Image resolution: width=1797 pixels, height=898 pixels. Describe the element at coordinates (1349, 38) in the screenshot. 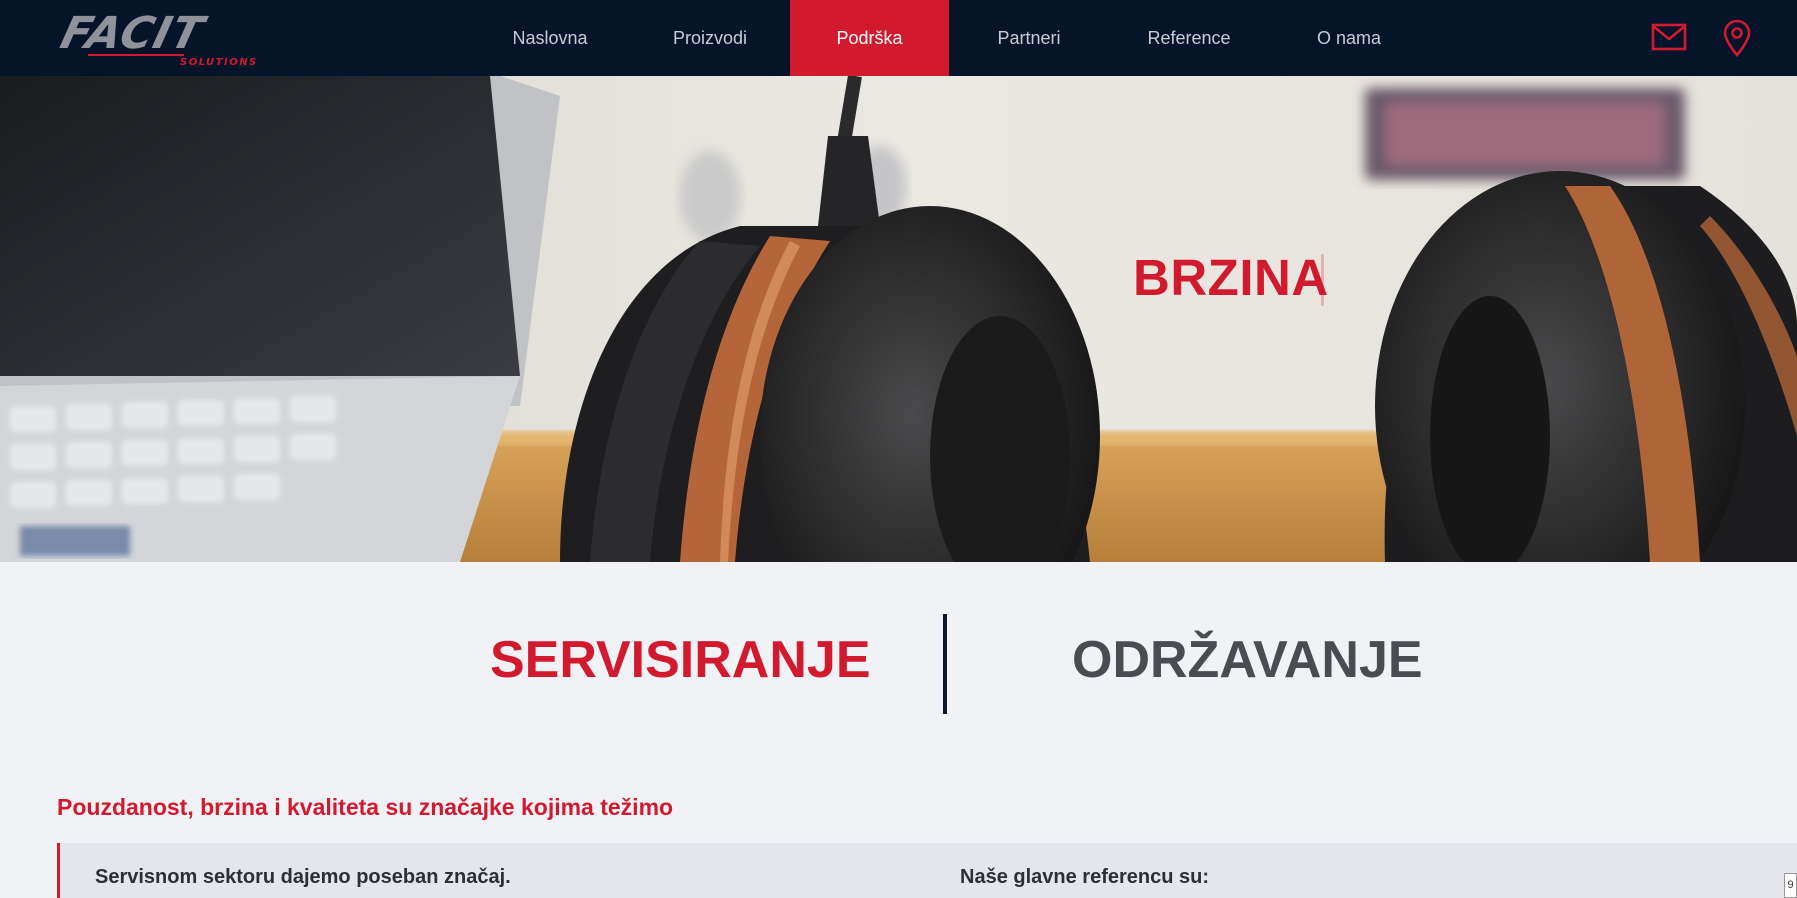

I see `nav-item-o-nama: O nama` at that location.